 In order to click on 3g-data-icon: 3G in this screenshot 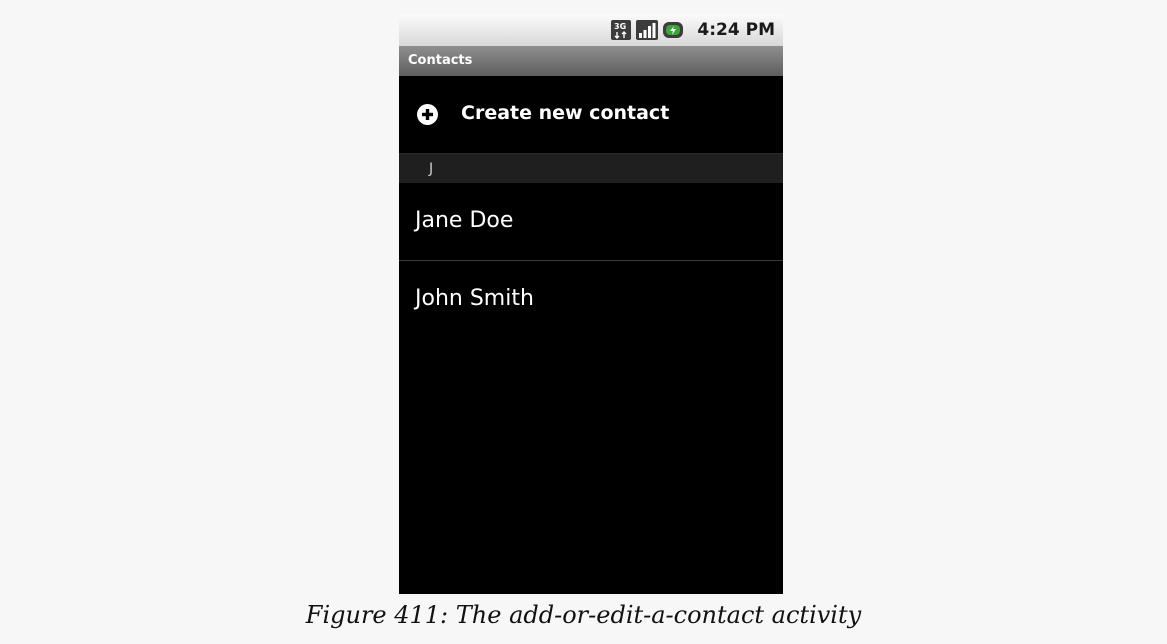, I will do `click(621, 30)`.